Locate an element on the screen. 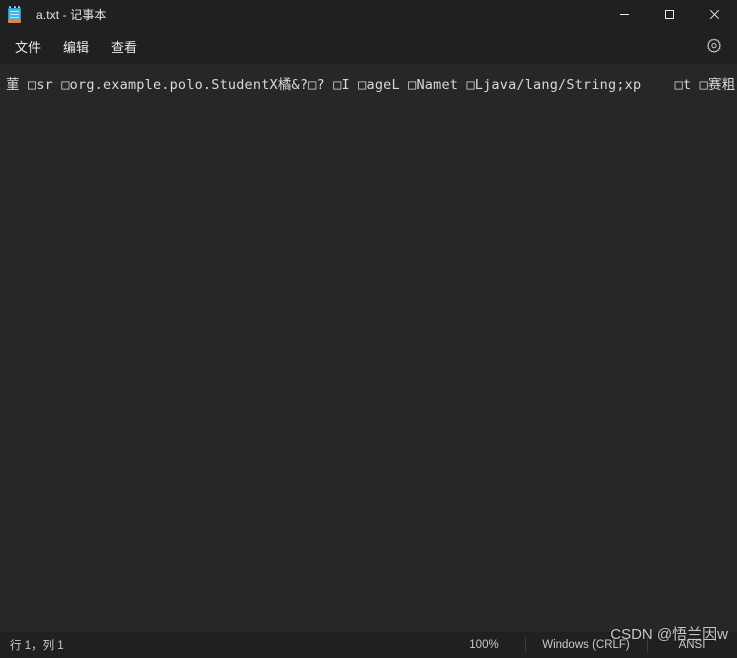 This screenshot has height=658, width=737. menu-view: 查看 is located at coordinates (124, 46).